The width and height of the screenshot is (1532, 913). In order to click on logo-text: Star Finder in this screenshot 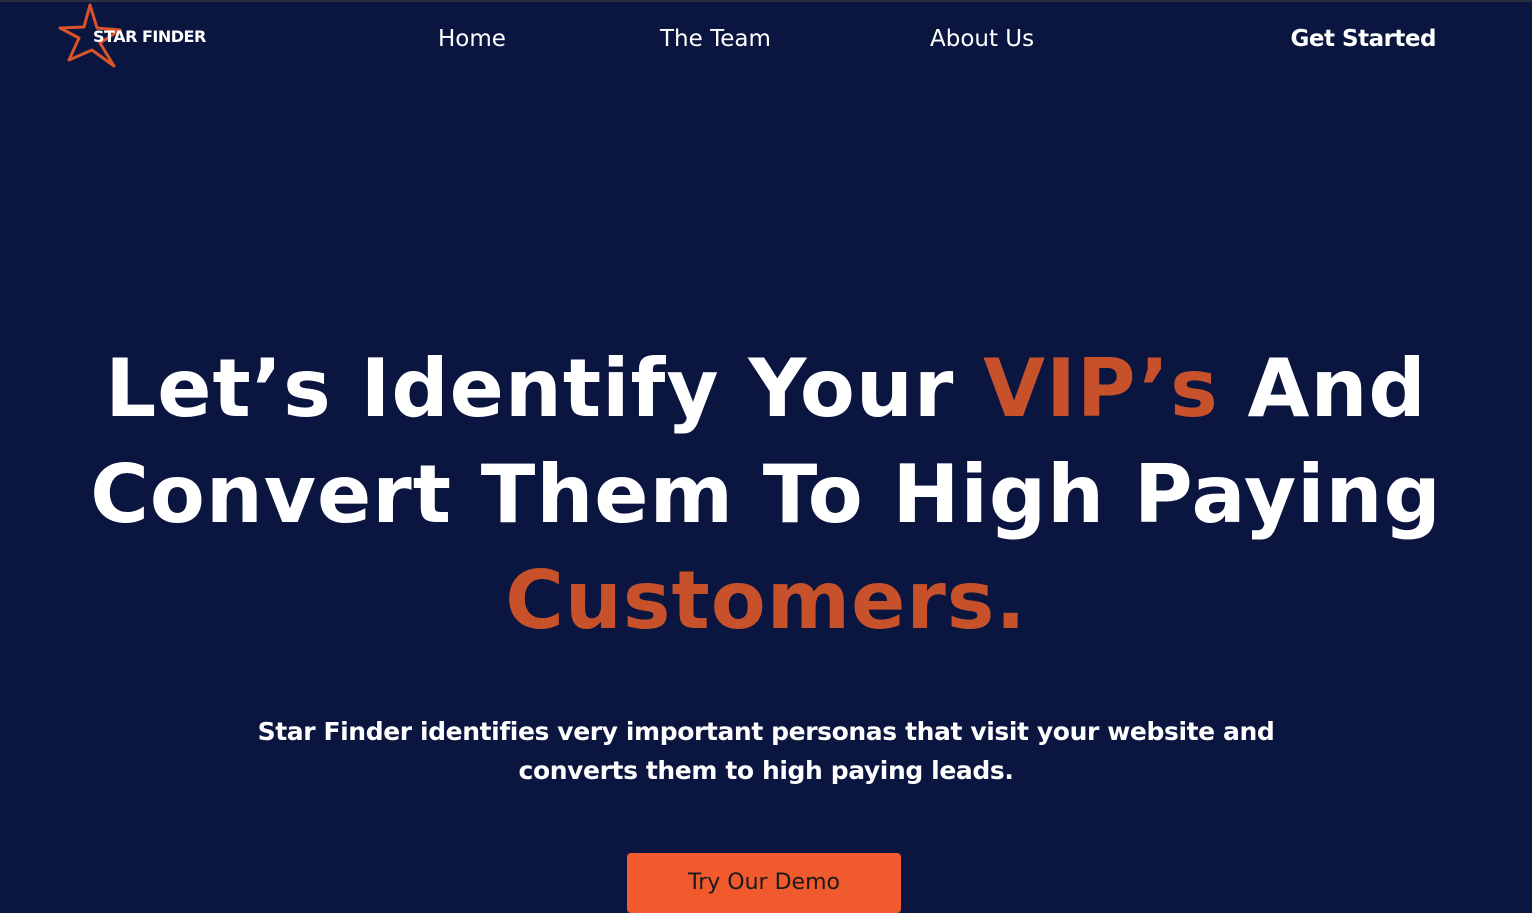, I will do `click(149, 36)`.